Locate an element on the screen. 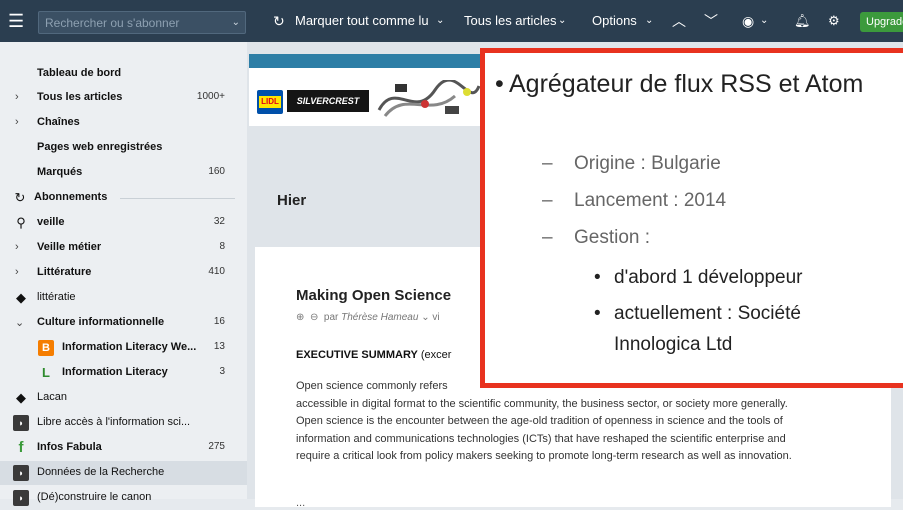 The height and width of the screenshot is (510, 903). feed-logo-icon: L is located at coordinates (46, 372).